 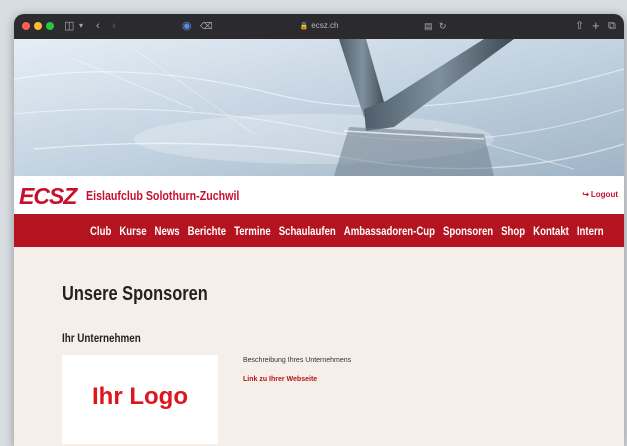 I want to click on chevron-down-icon: ▾, so click(x=81, y=26).